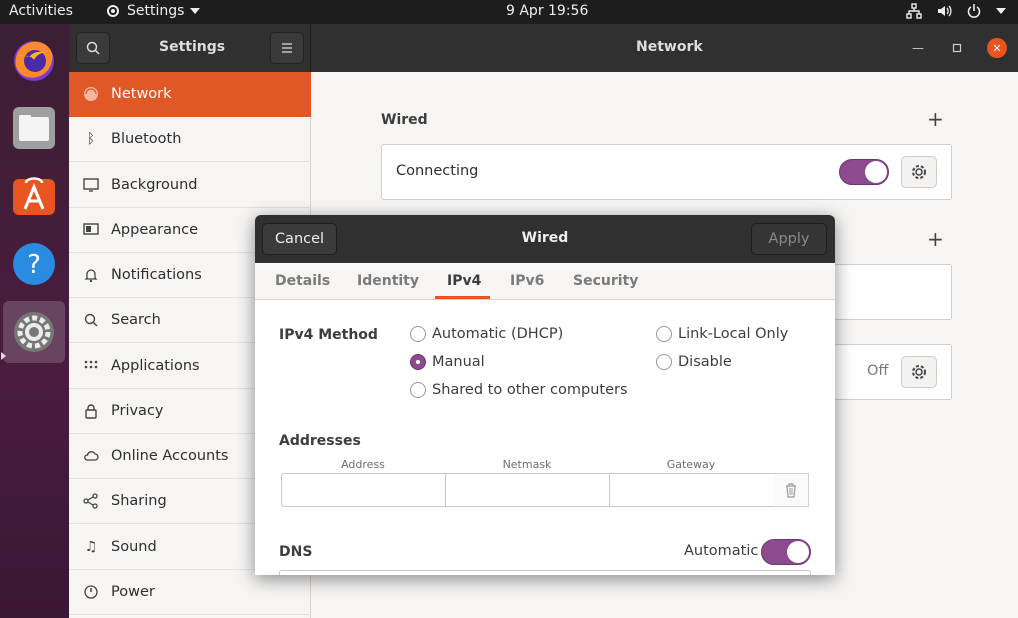  What do you see at coordinates (154, 185) in the screenshot?
I see `sidebar-item-label: Background` at bounding box center [154, 185].